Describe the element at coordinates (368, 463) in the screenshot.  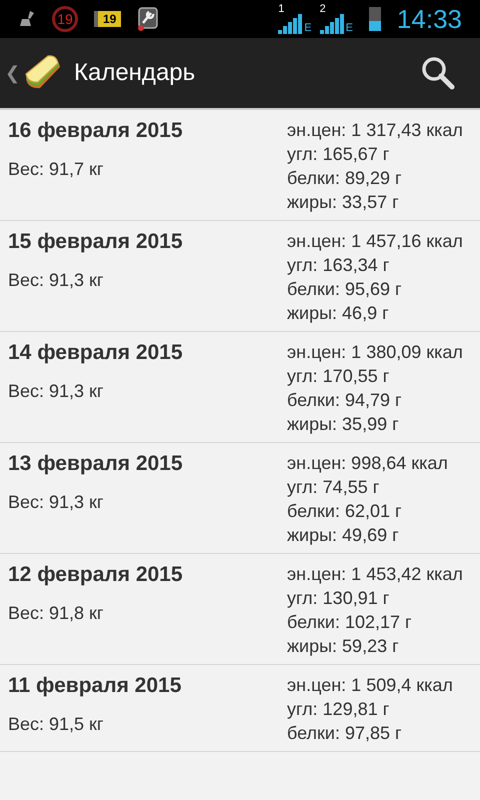
I see `day-energy: эн.цен: 998,64 ккал` at that location.